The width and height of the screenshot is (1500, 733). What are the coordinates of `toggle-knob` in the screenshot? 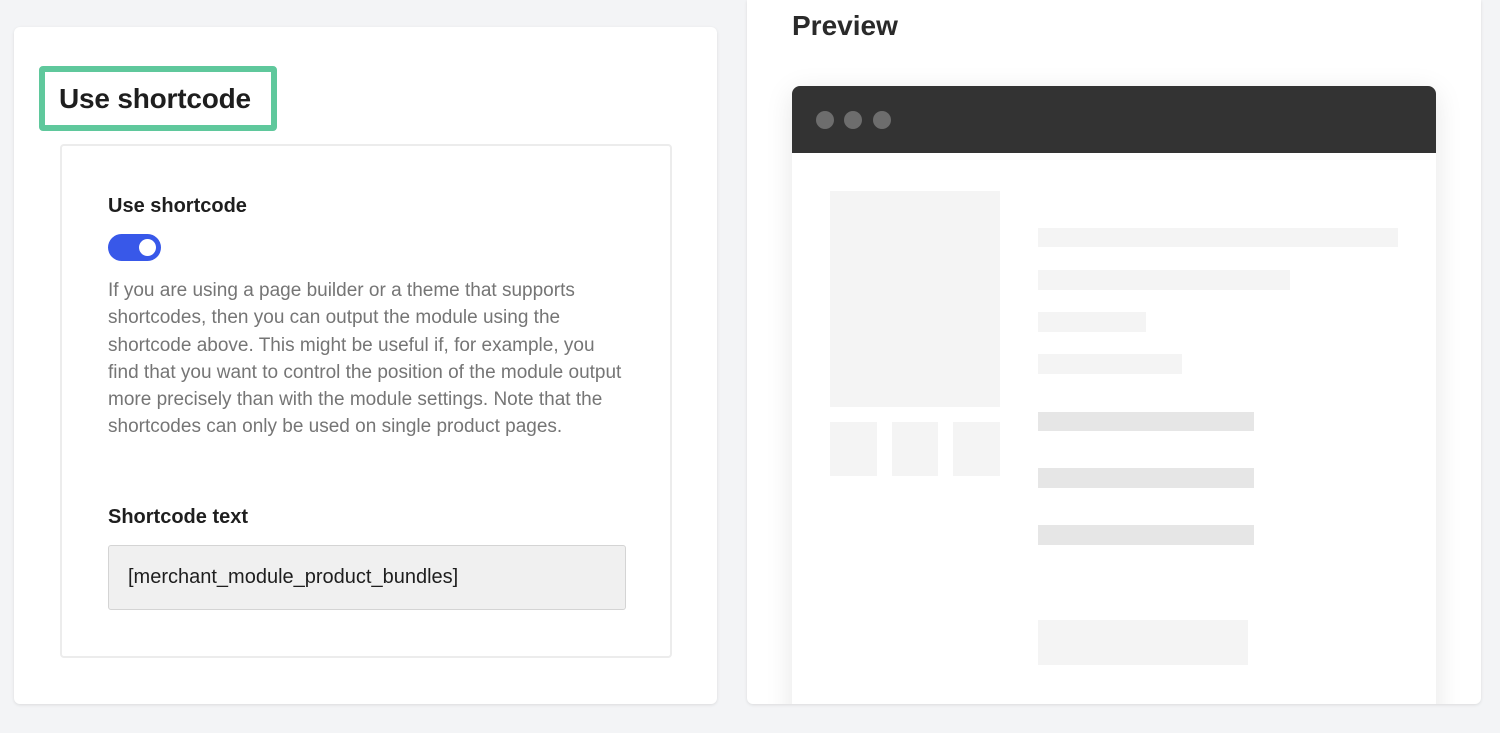 It's located at (147, 247).